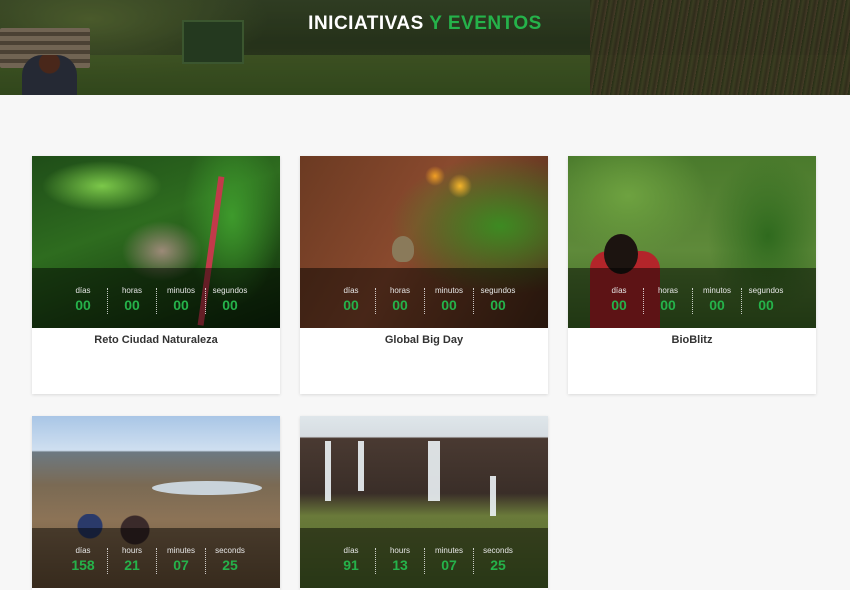 This screenshot has width=850, height=590. What do you see at coordinates (366, 23) in the screenshot?
I see `page-title-main: INICIATIVAS` at bounding box center [366, 23].